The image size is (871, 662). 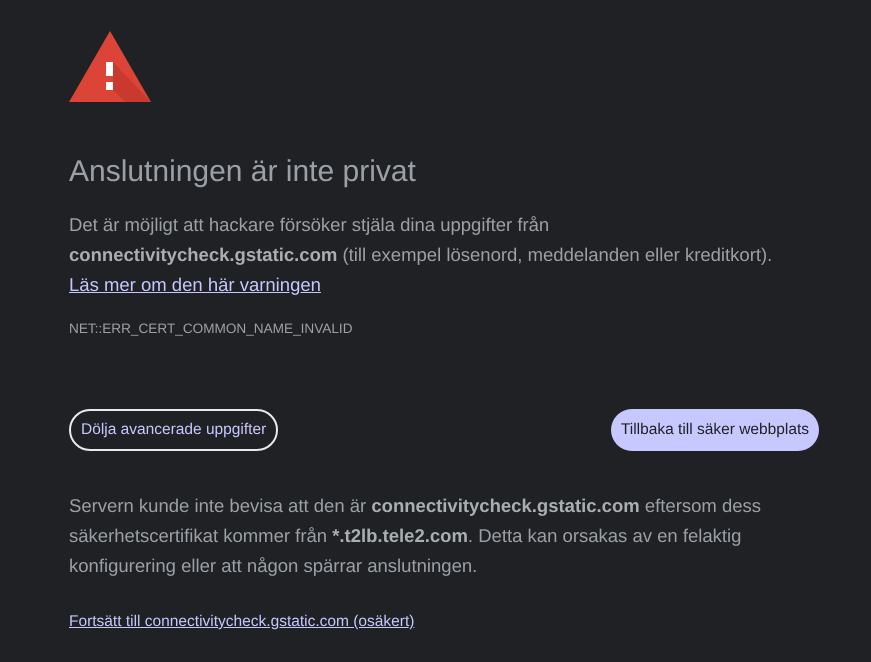 What do you see at coordinates (714, 430) in the screenshot?
I see `back-to-safety-button: Tillbaka till säker webbplats` at bounding box center [714, 430].